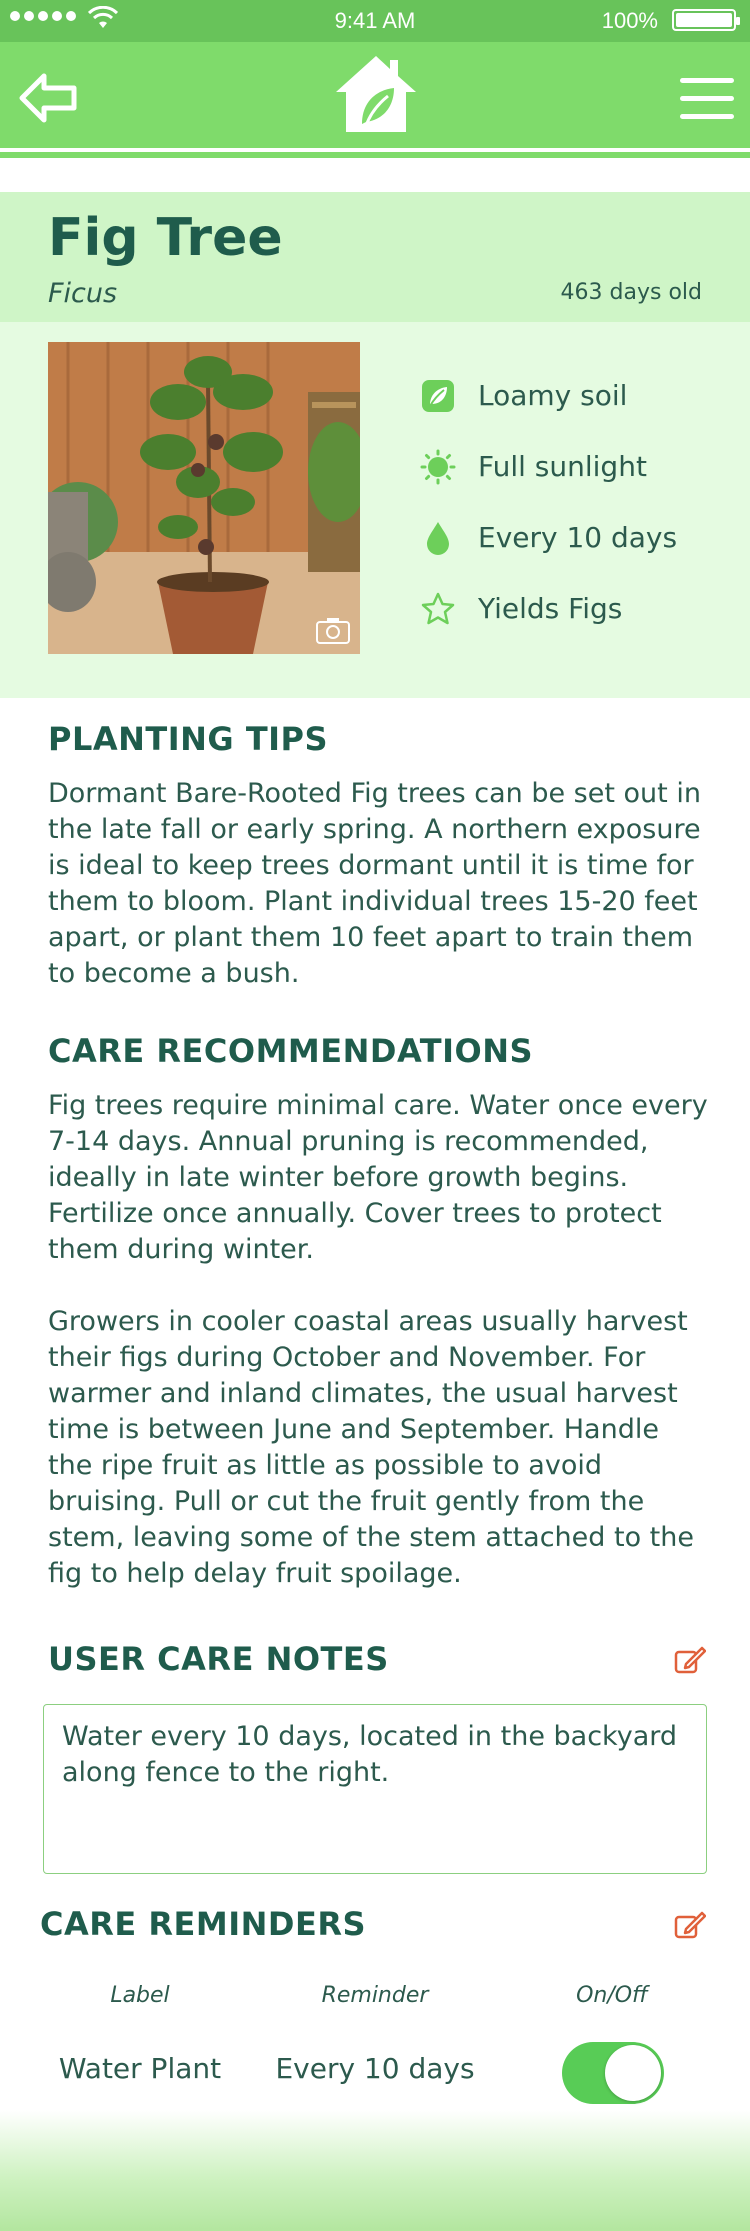 This screenshot has height=2231, width=750. What do you see at coordinates (218, 1659) in the screenshot?
I see `user-care-notes-title: USER CARE NOTES` at bounding box center [218, 1659].